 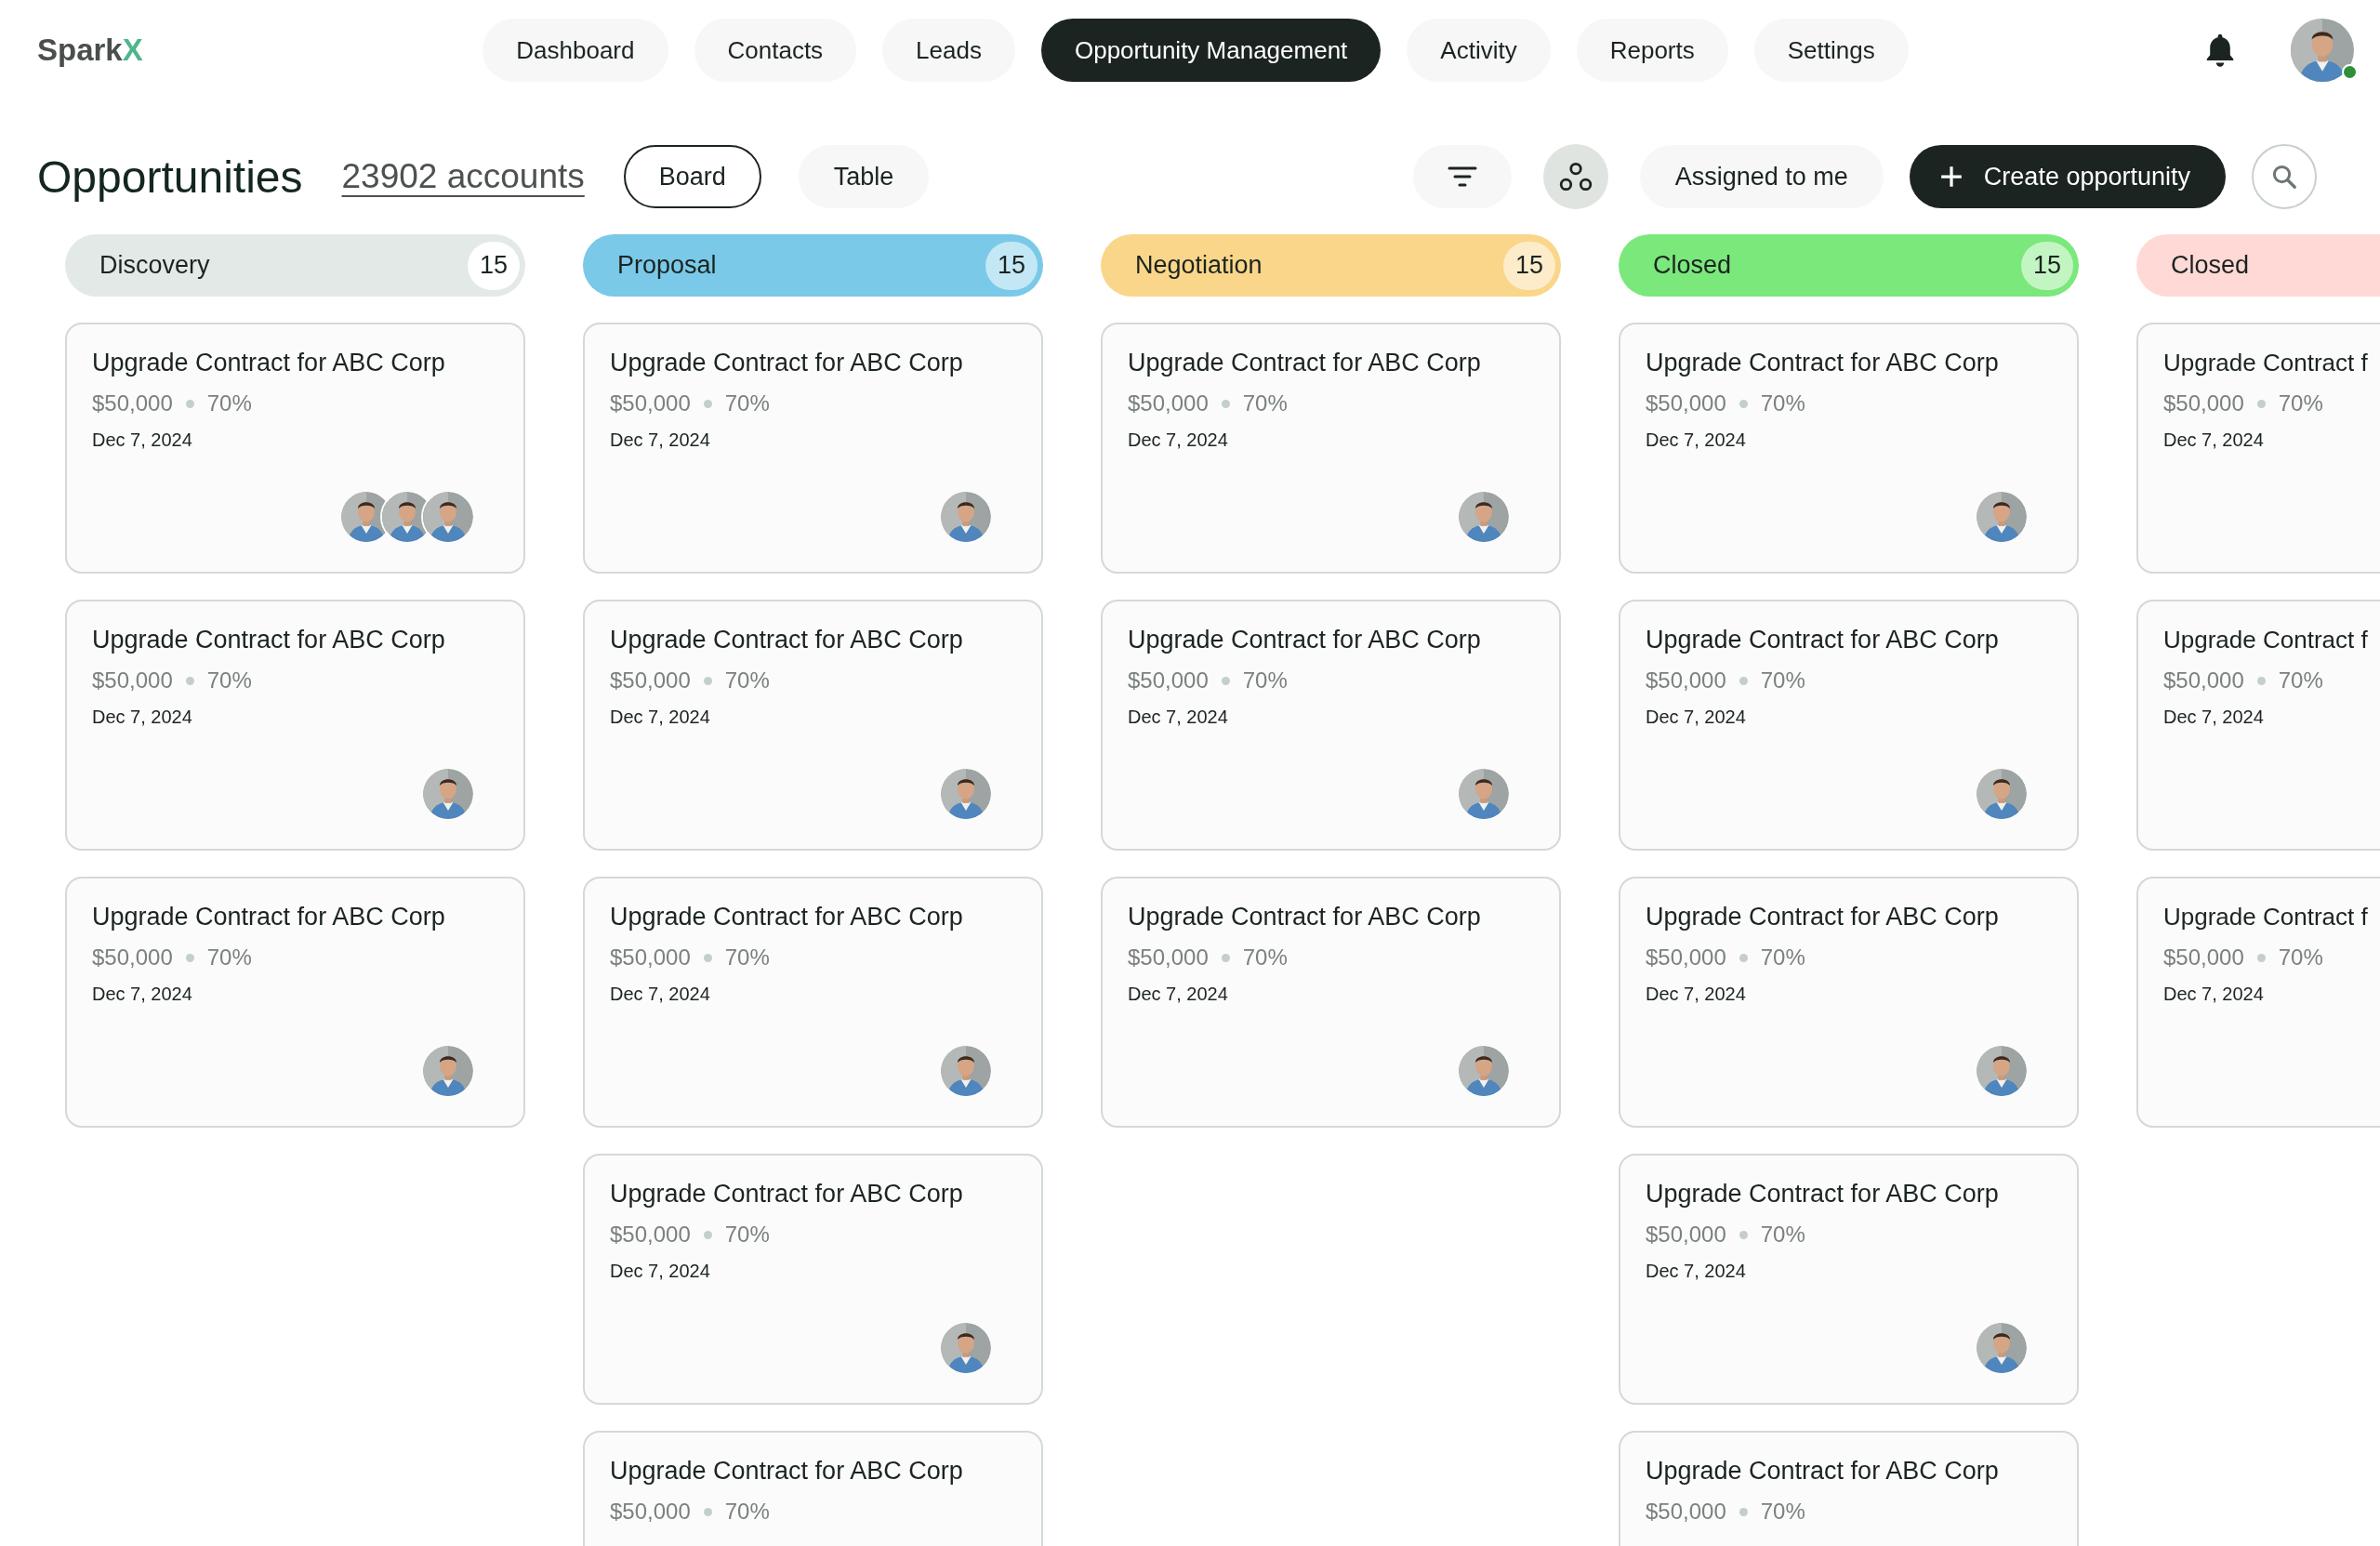 What do you see at coordinates (775, 50) in the screenshot?
I see `nav-tab: Contacts` at bounding box center [775, 50].